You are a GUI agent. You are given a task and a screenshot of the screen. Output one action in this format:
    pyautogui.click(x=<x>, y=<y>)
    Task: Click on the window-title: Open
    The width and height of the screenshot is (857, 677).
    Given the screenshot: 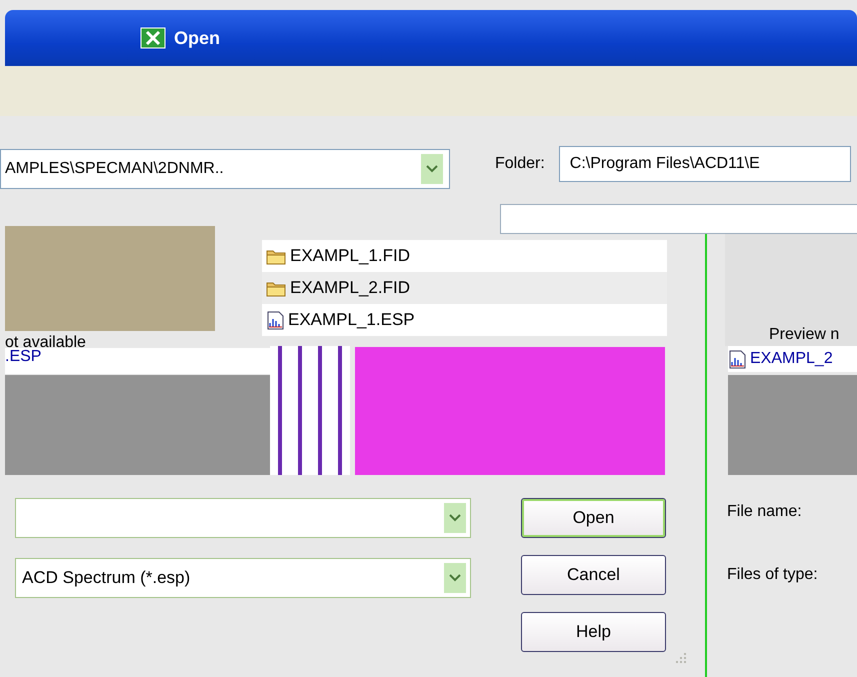 What is the action you would take?
    pyautogui.click(x=197, y=38)
    